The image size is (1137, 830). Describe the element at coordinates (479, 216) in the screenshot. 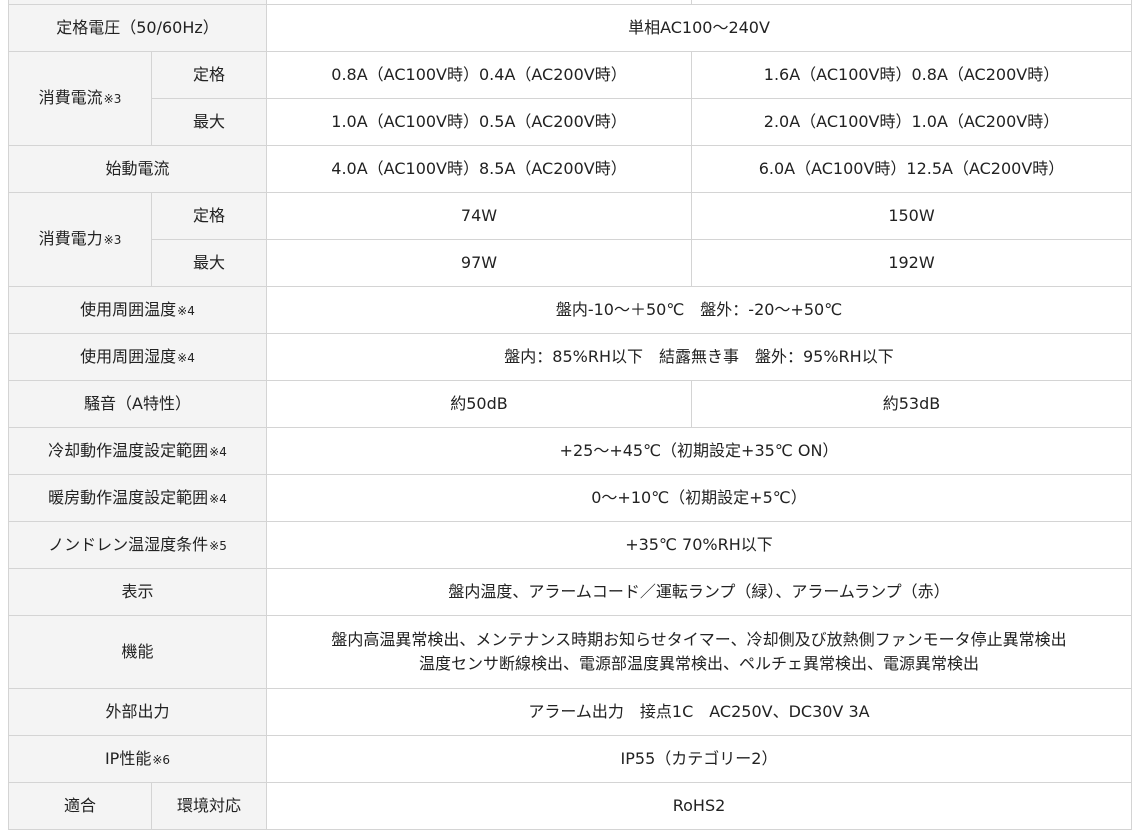

I see `cell-power-rated-a: 74W` at that location.